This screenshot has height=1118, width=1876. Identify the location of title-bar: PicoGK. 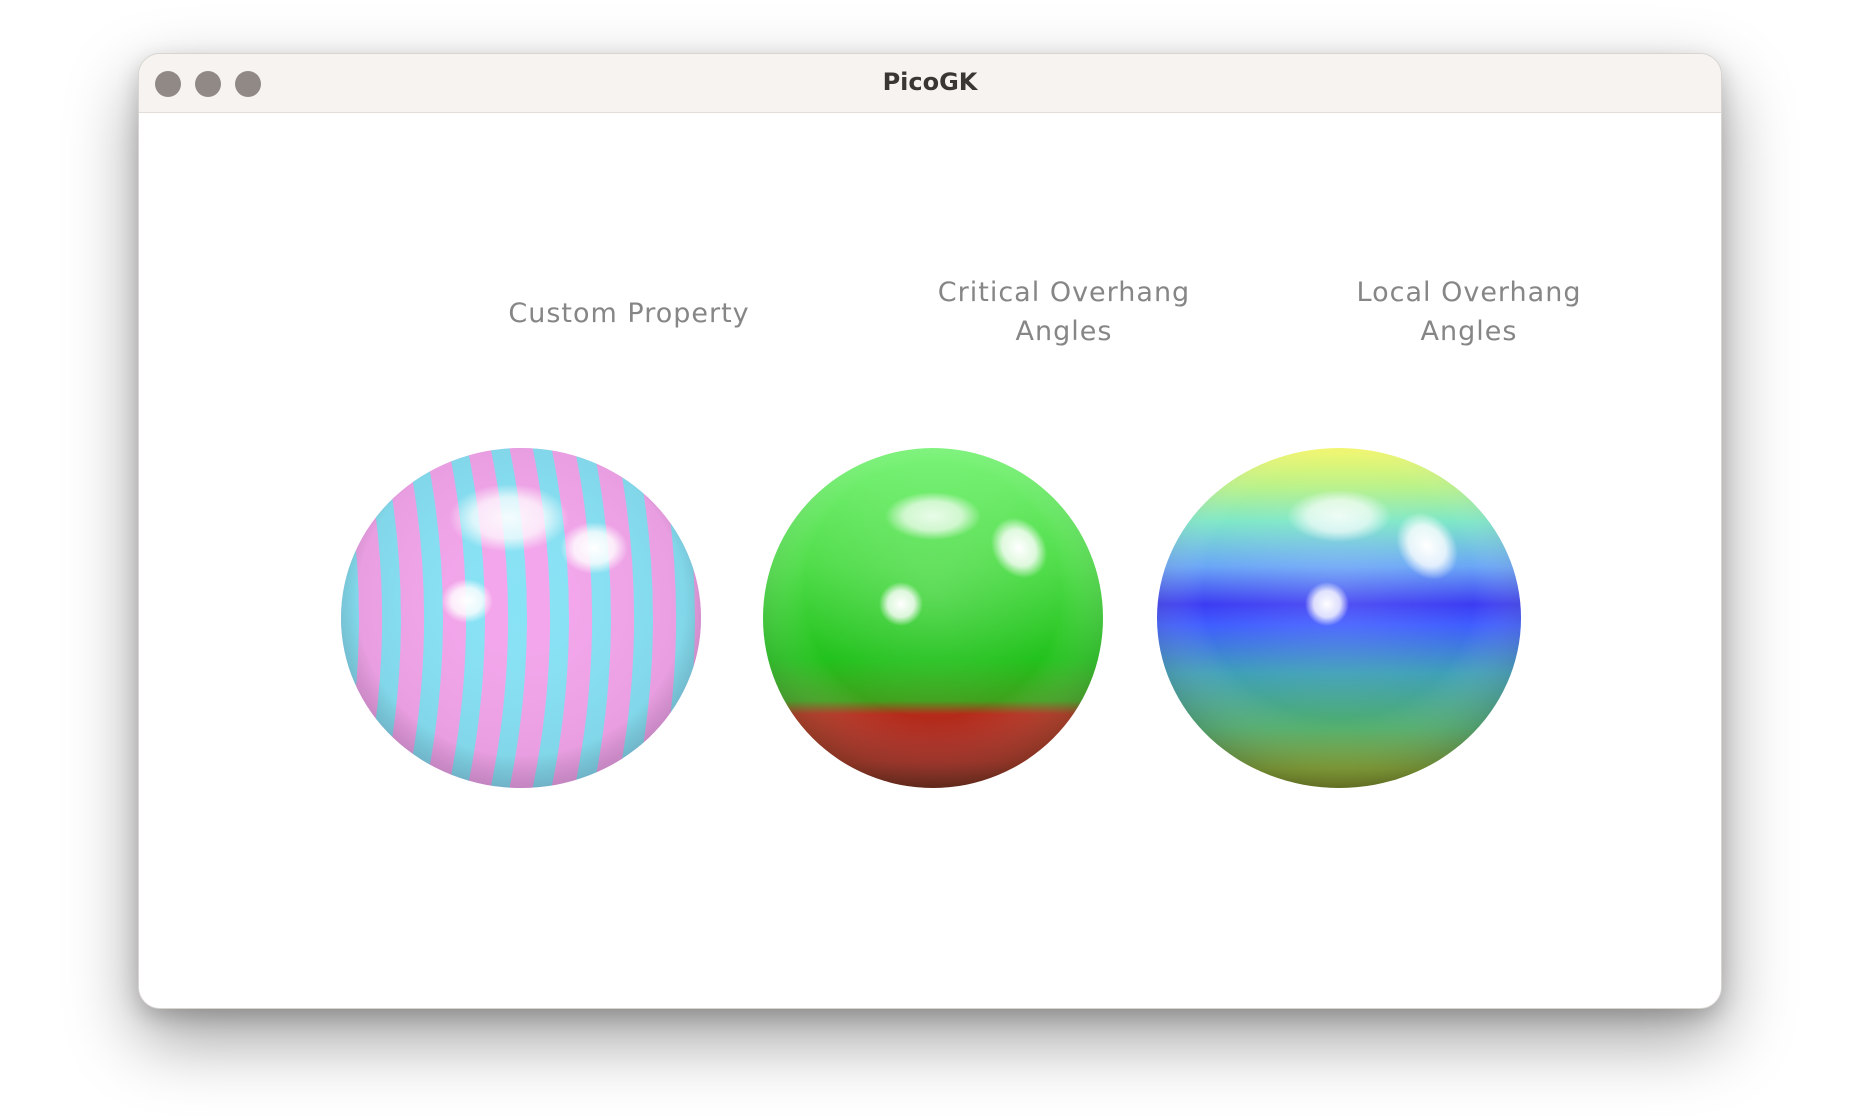
(930, 83).